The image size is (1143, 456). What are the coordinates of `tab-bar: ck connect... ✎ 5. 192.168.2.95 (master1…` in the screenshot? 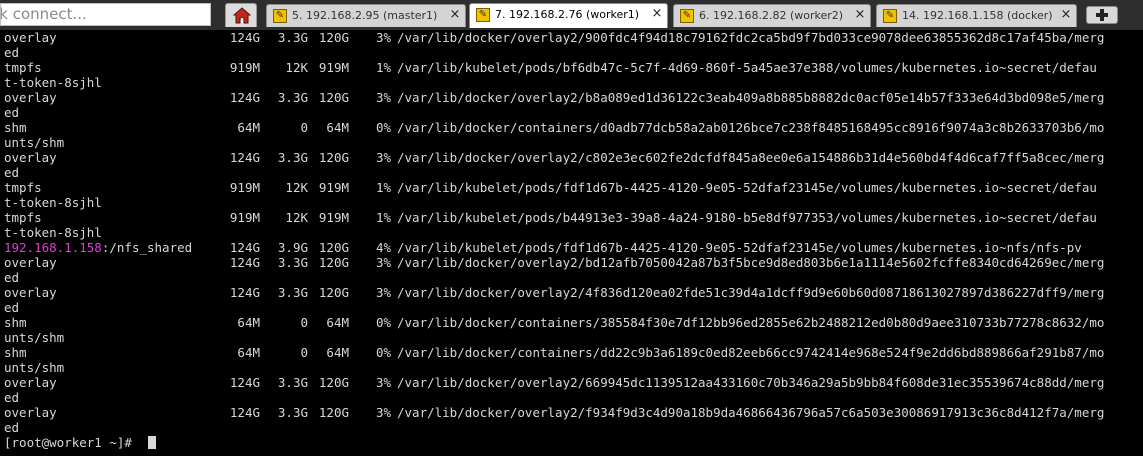 It's located at (571, 15).